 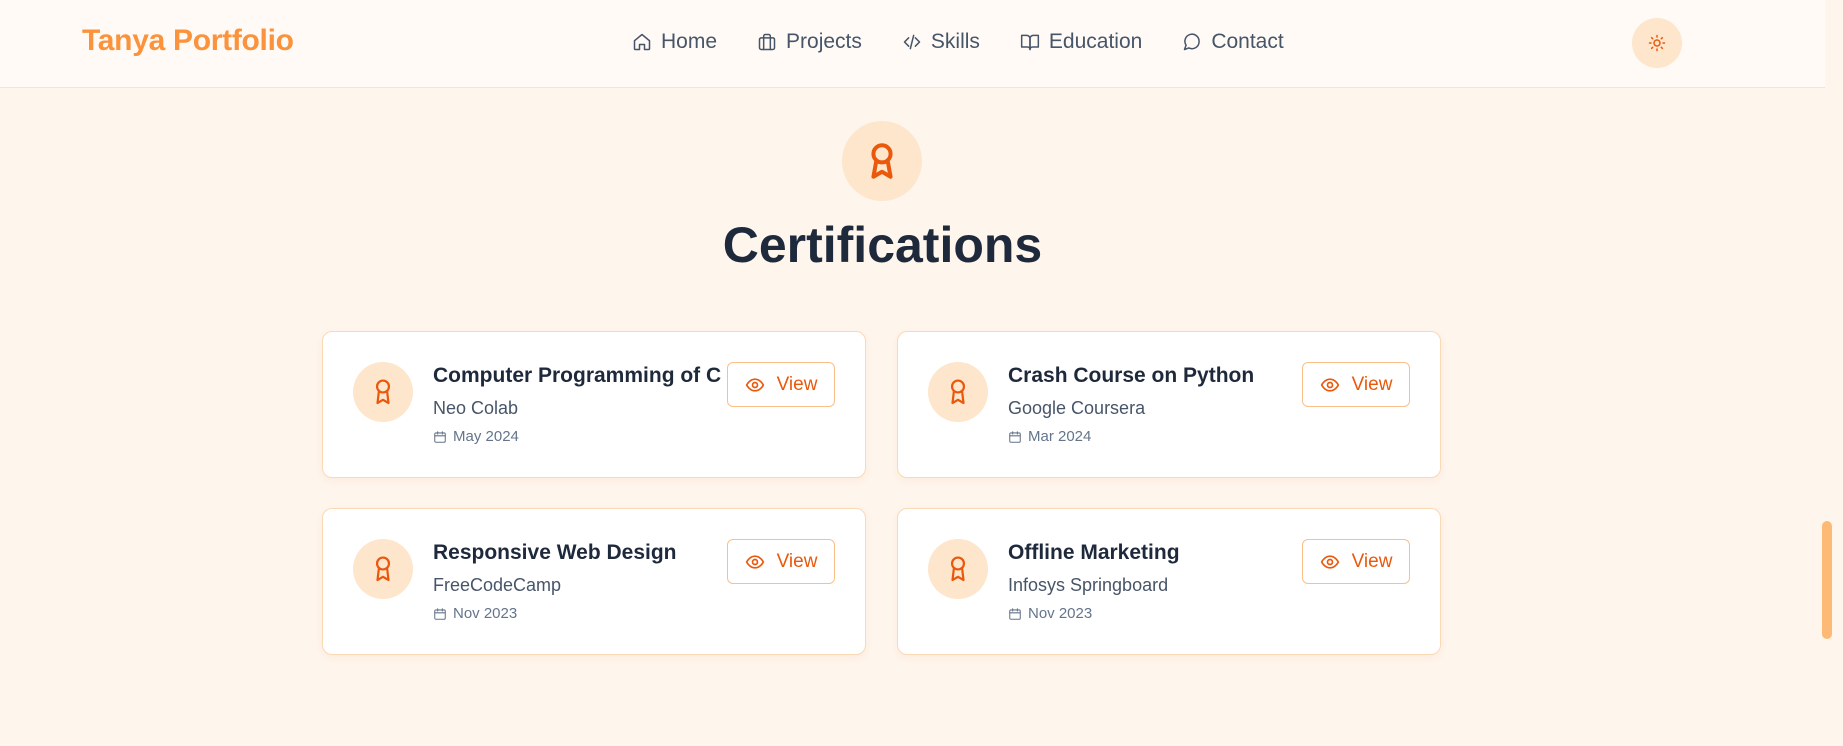 I want to click on nav-item-label: Home, so click(x=689, y=41).